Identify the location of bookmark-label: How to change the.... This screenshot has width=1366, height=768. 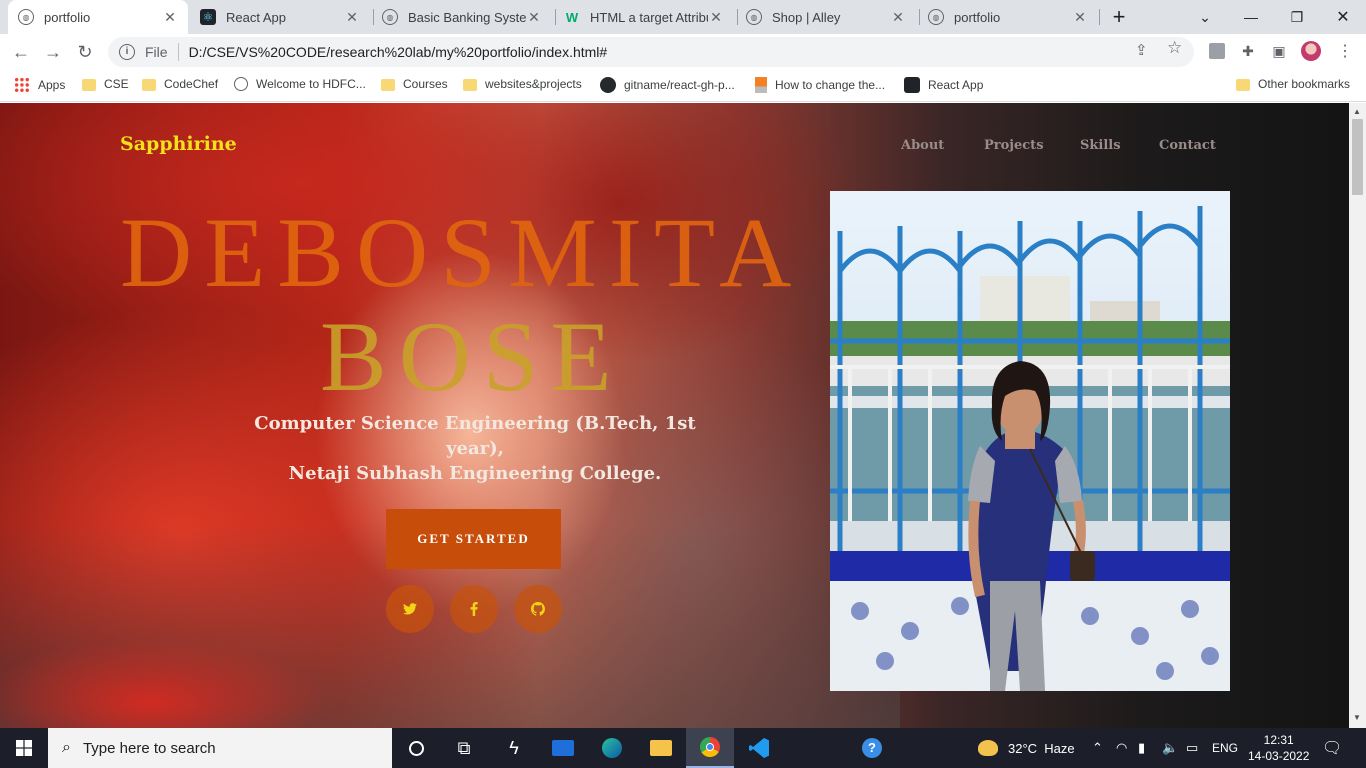
(830, 85).